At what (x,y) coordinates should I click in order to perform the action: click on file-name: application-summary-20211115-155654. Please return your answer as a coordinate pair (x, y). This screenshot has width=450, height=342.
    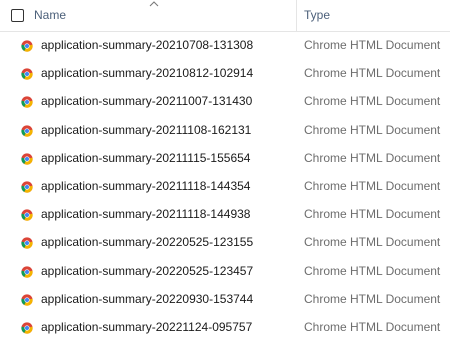
    Looking at the image, I should click on (146, 157).